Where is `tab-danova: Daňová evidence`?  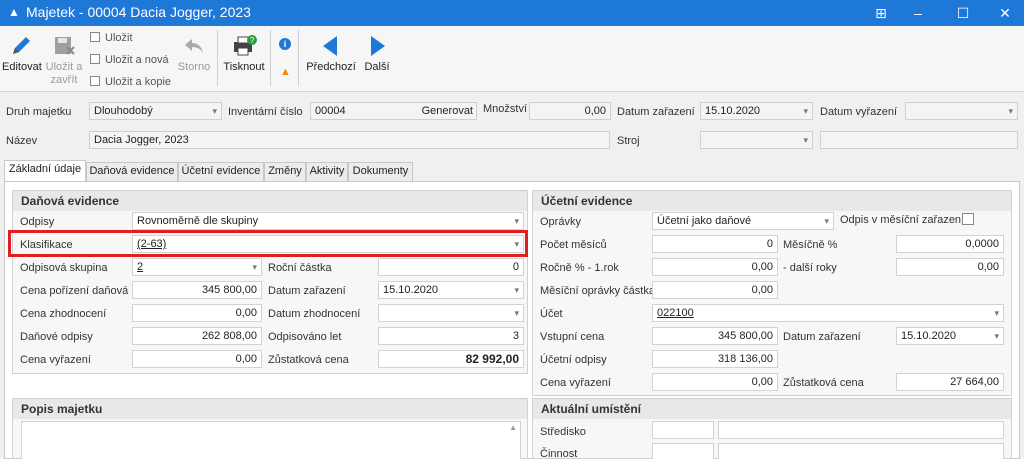
tab-danova: Daňová evidence is located at coordinates (132, 171).